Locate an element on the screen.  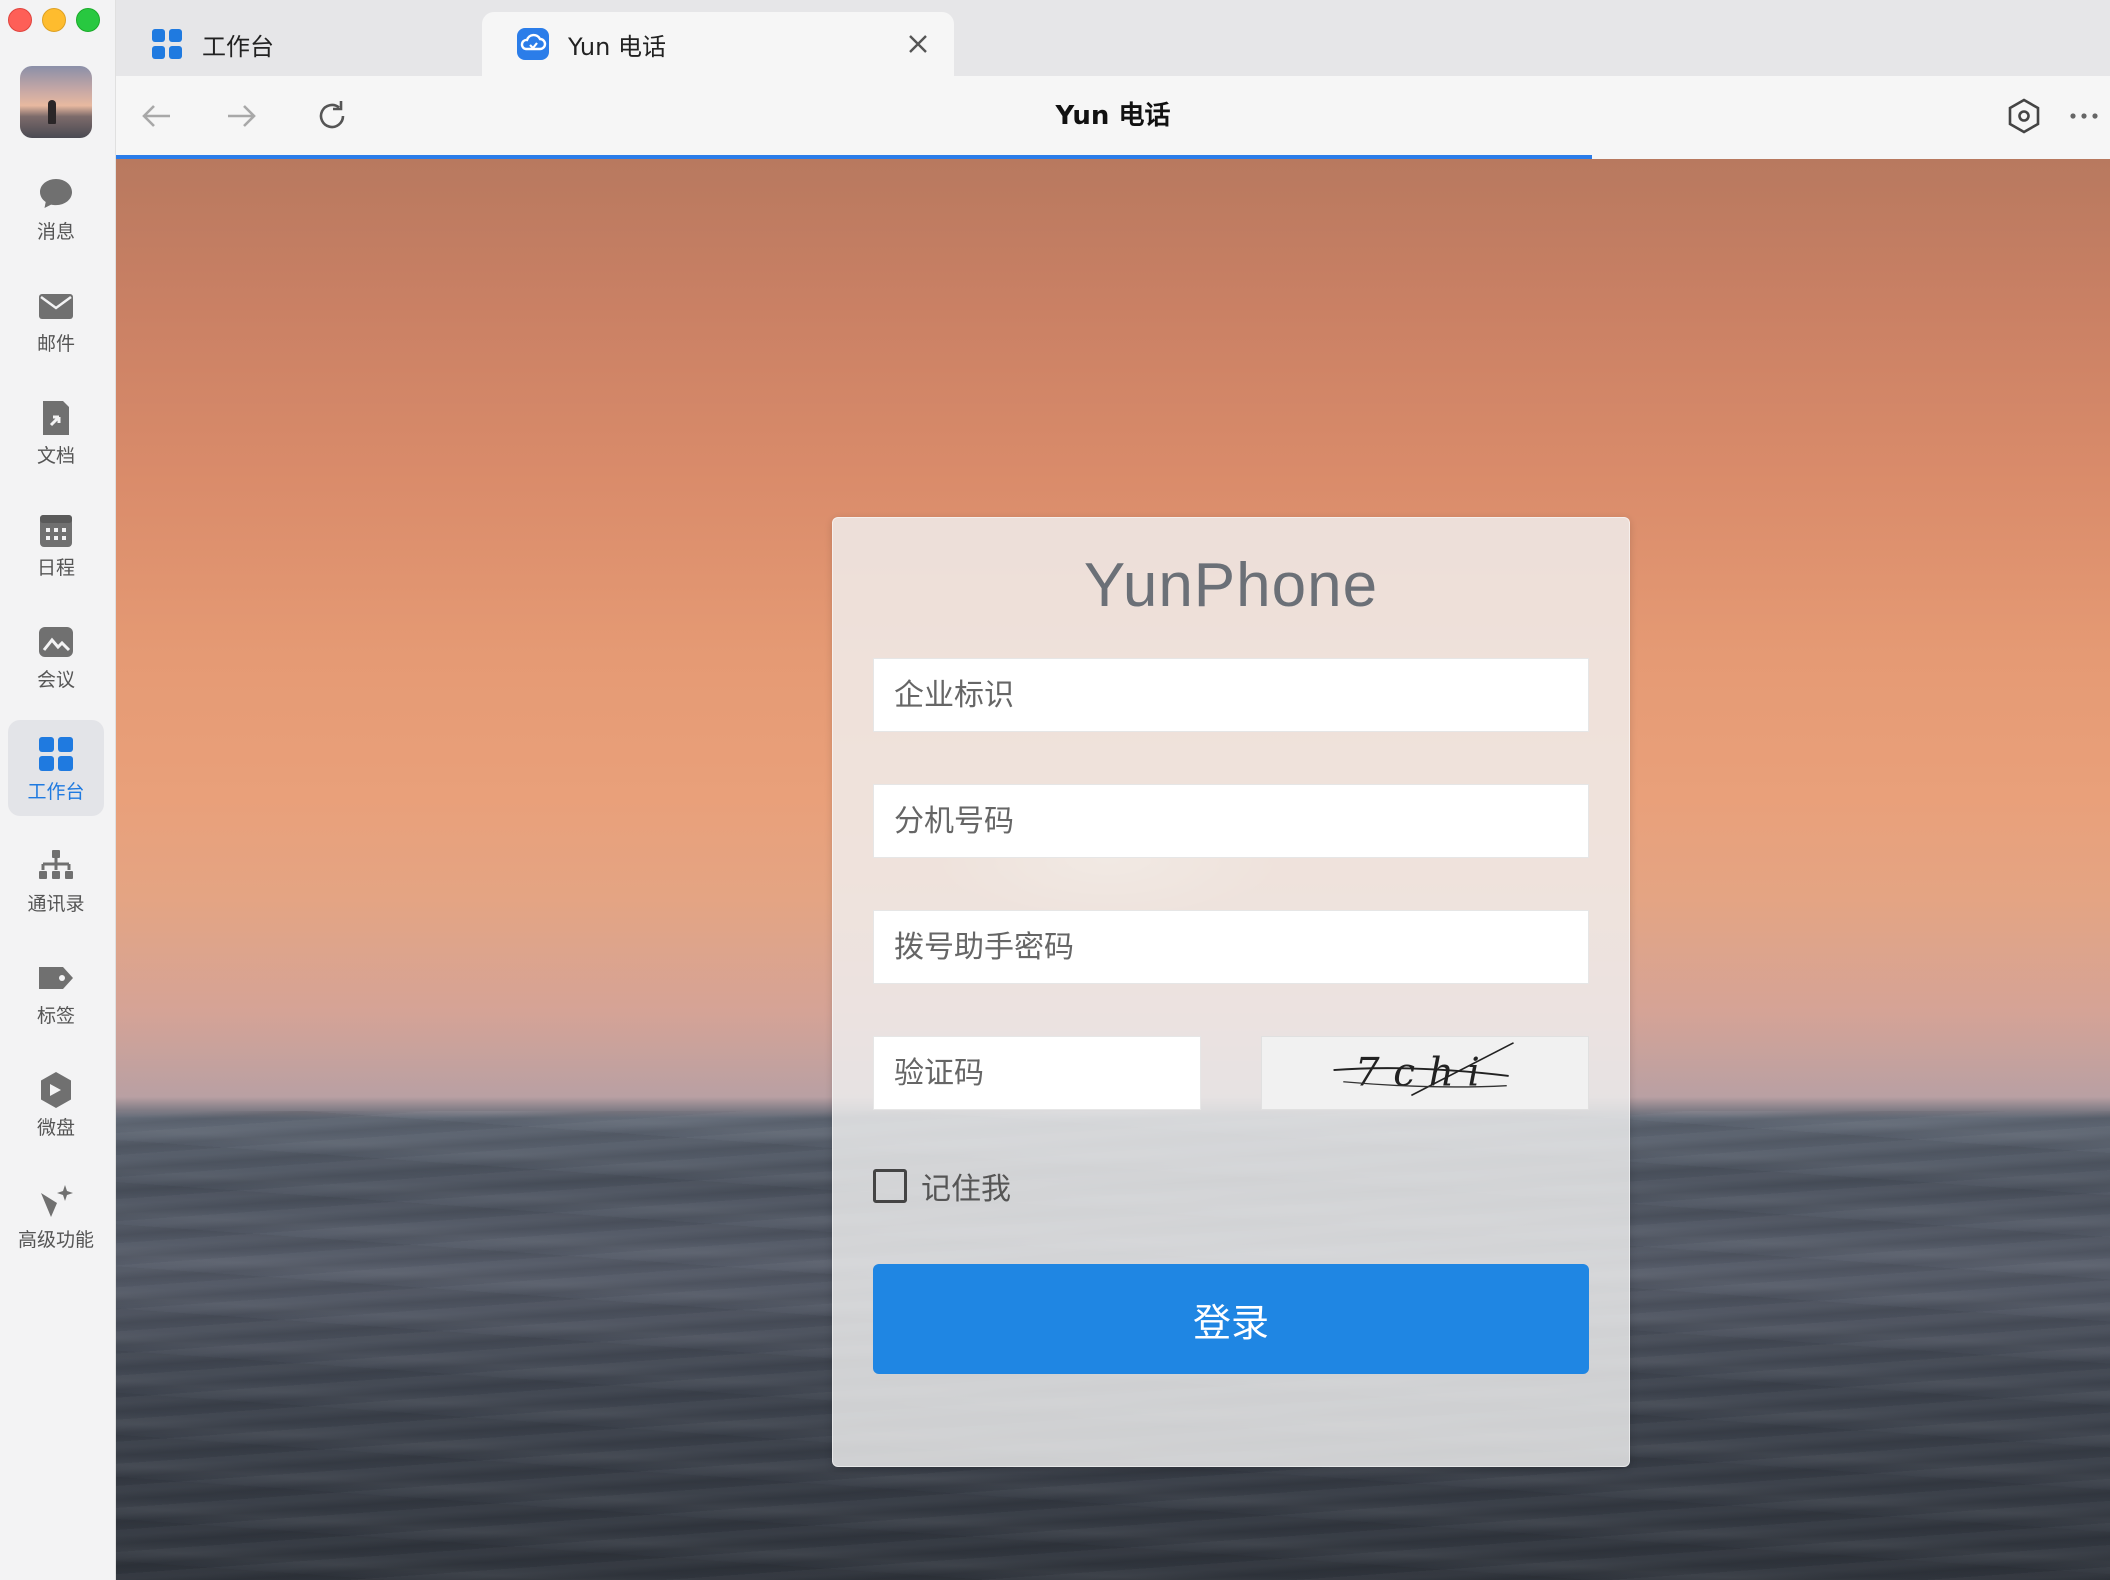
close-window-button is located at coordinates (20, 20).